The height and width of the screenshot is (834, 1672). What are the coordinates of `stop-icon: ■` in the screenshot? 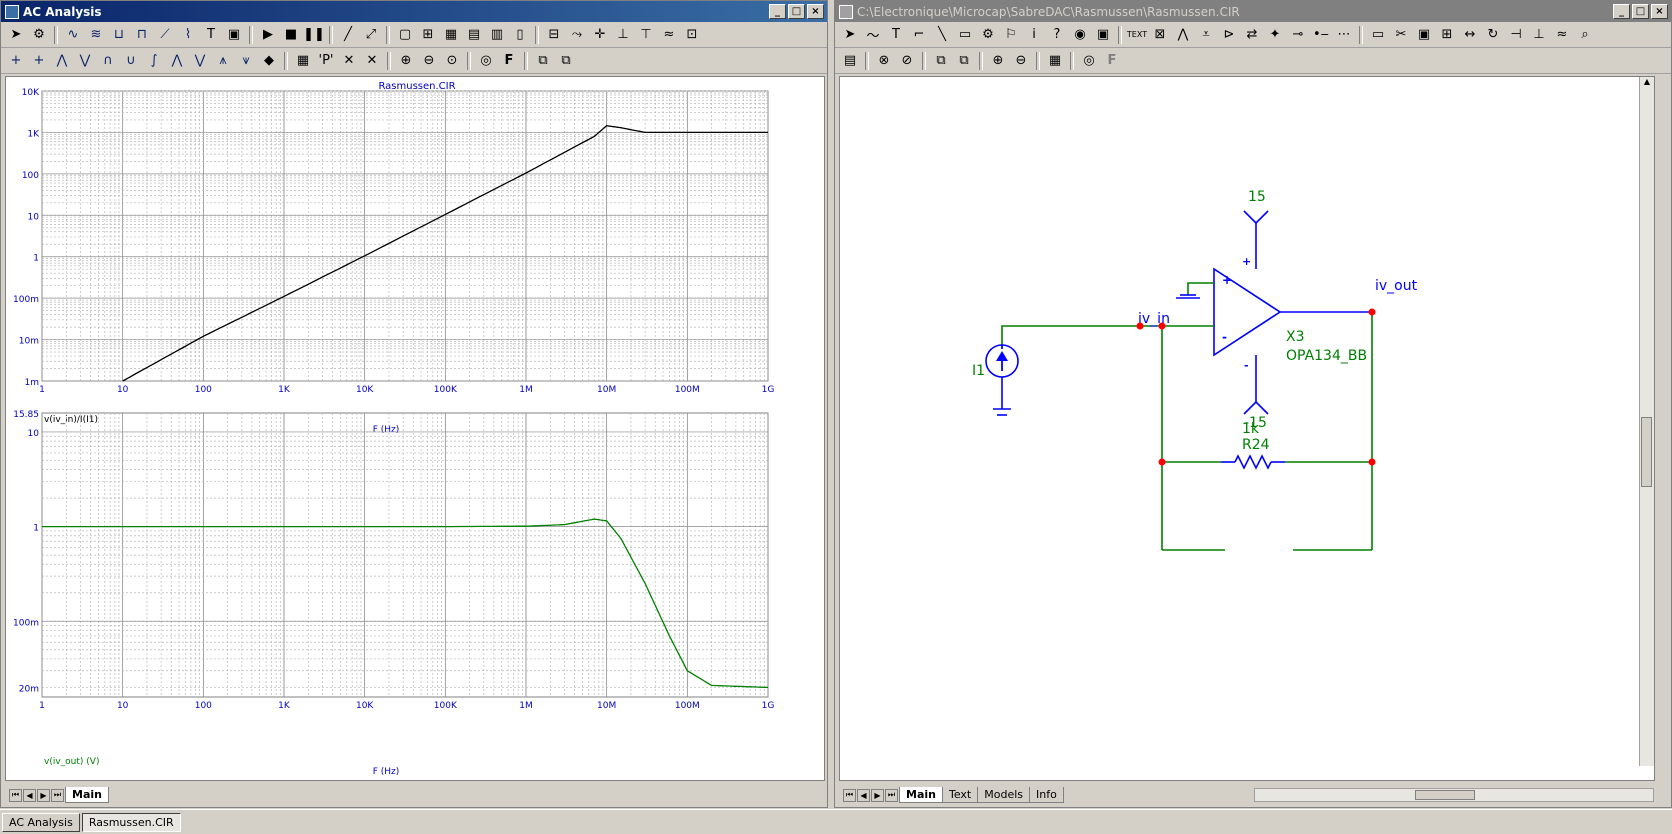 It's located at (291, 34).